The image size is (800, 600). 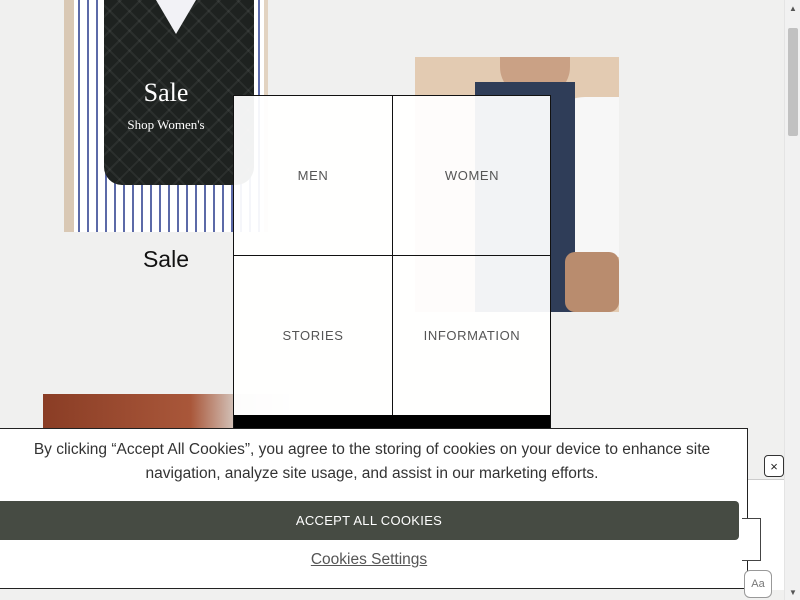 What do you see at coordinates (313, 335) in the screenshot?
I see `menu-item-stories: STORIES` at bounding box center [313, 335].